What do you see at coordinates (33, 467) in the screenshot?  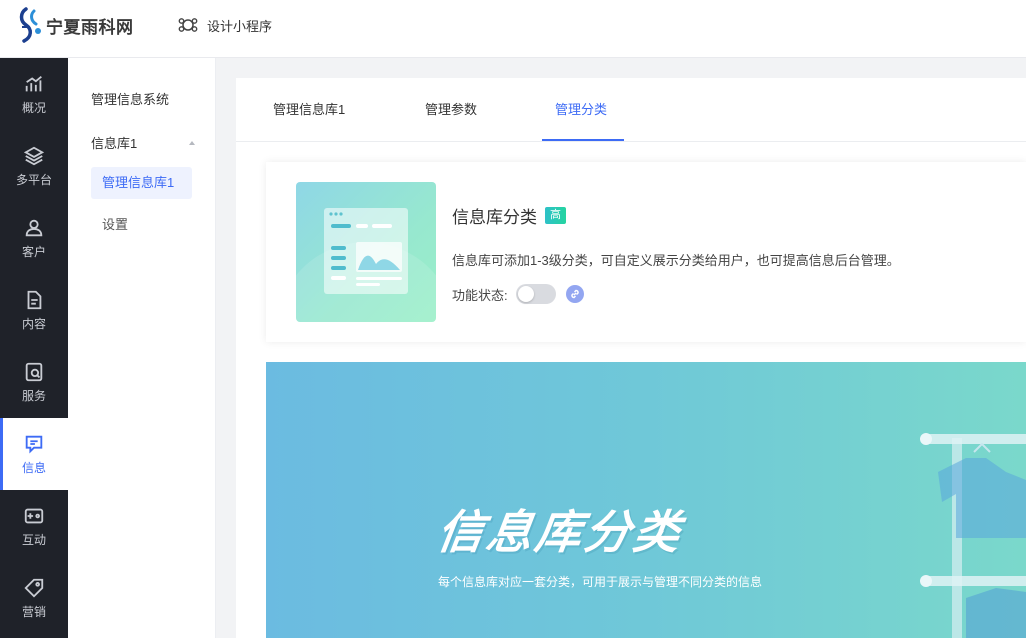 I see `rail-label: 信息` at bounding box center [33, 467].